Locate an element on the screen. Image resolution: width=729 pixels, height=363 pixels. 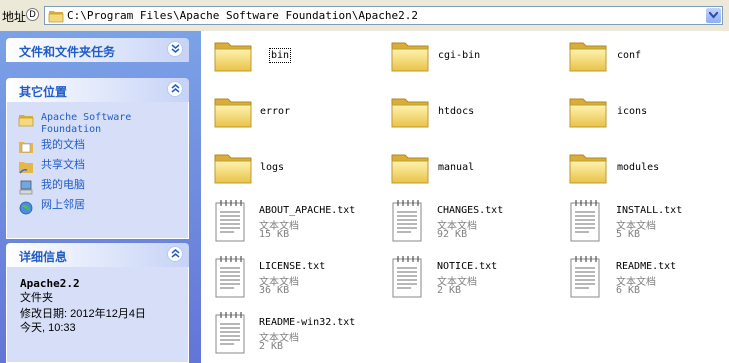
address-dropdown-button is located at coordinates (713, 15).